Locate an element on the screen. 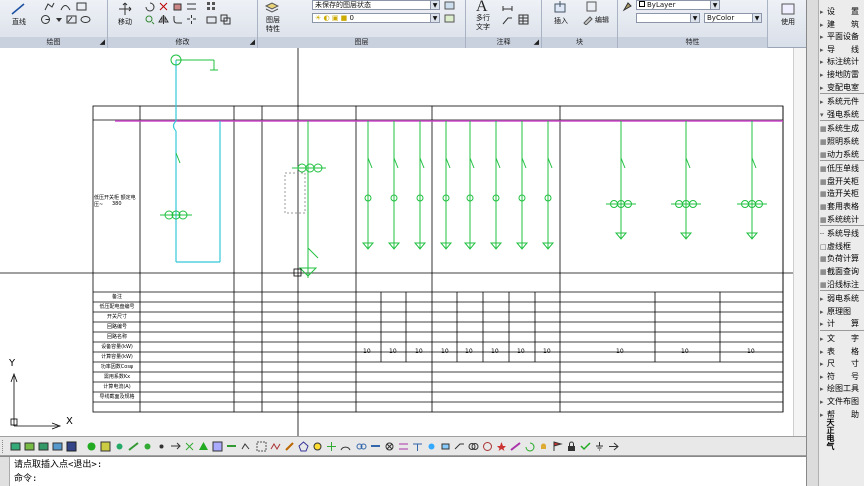 The height and width of the screenshot is (486, 864). fan-icon is located at coordinates (331, 446).